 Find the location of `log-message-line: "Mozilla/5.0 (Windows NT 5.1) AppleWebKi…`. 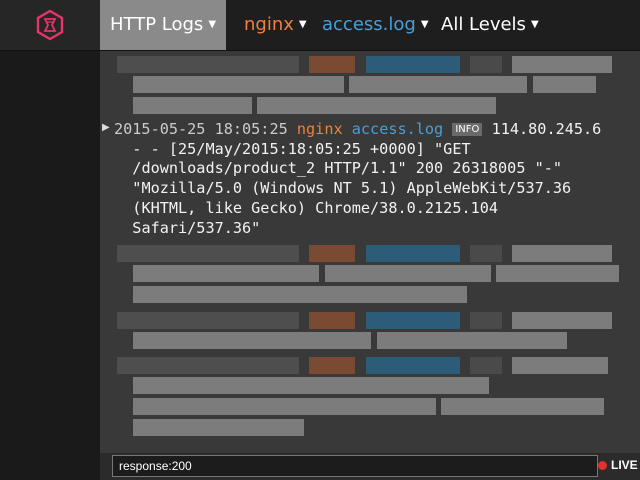

log-message-line: "Mozilla/5.0 (Windows NT 5.1) AppleWebKi… is located at coordinates (352, 188).